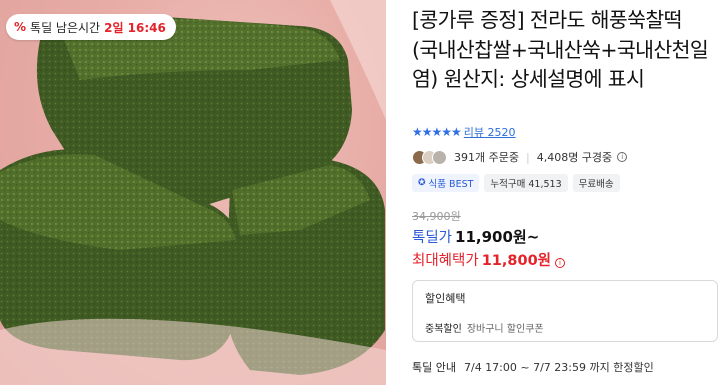 This screenshot has height=385, width=719. I want to click on deal-timer-badge: % 톡딜 남은시간 2일 16:46, so click(91, 27).